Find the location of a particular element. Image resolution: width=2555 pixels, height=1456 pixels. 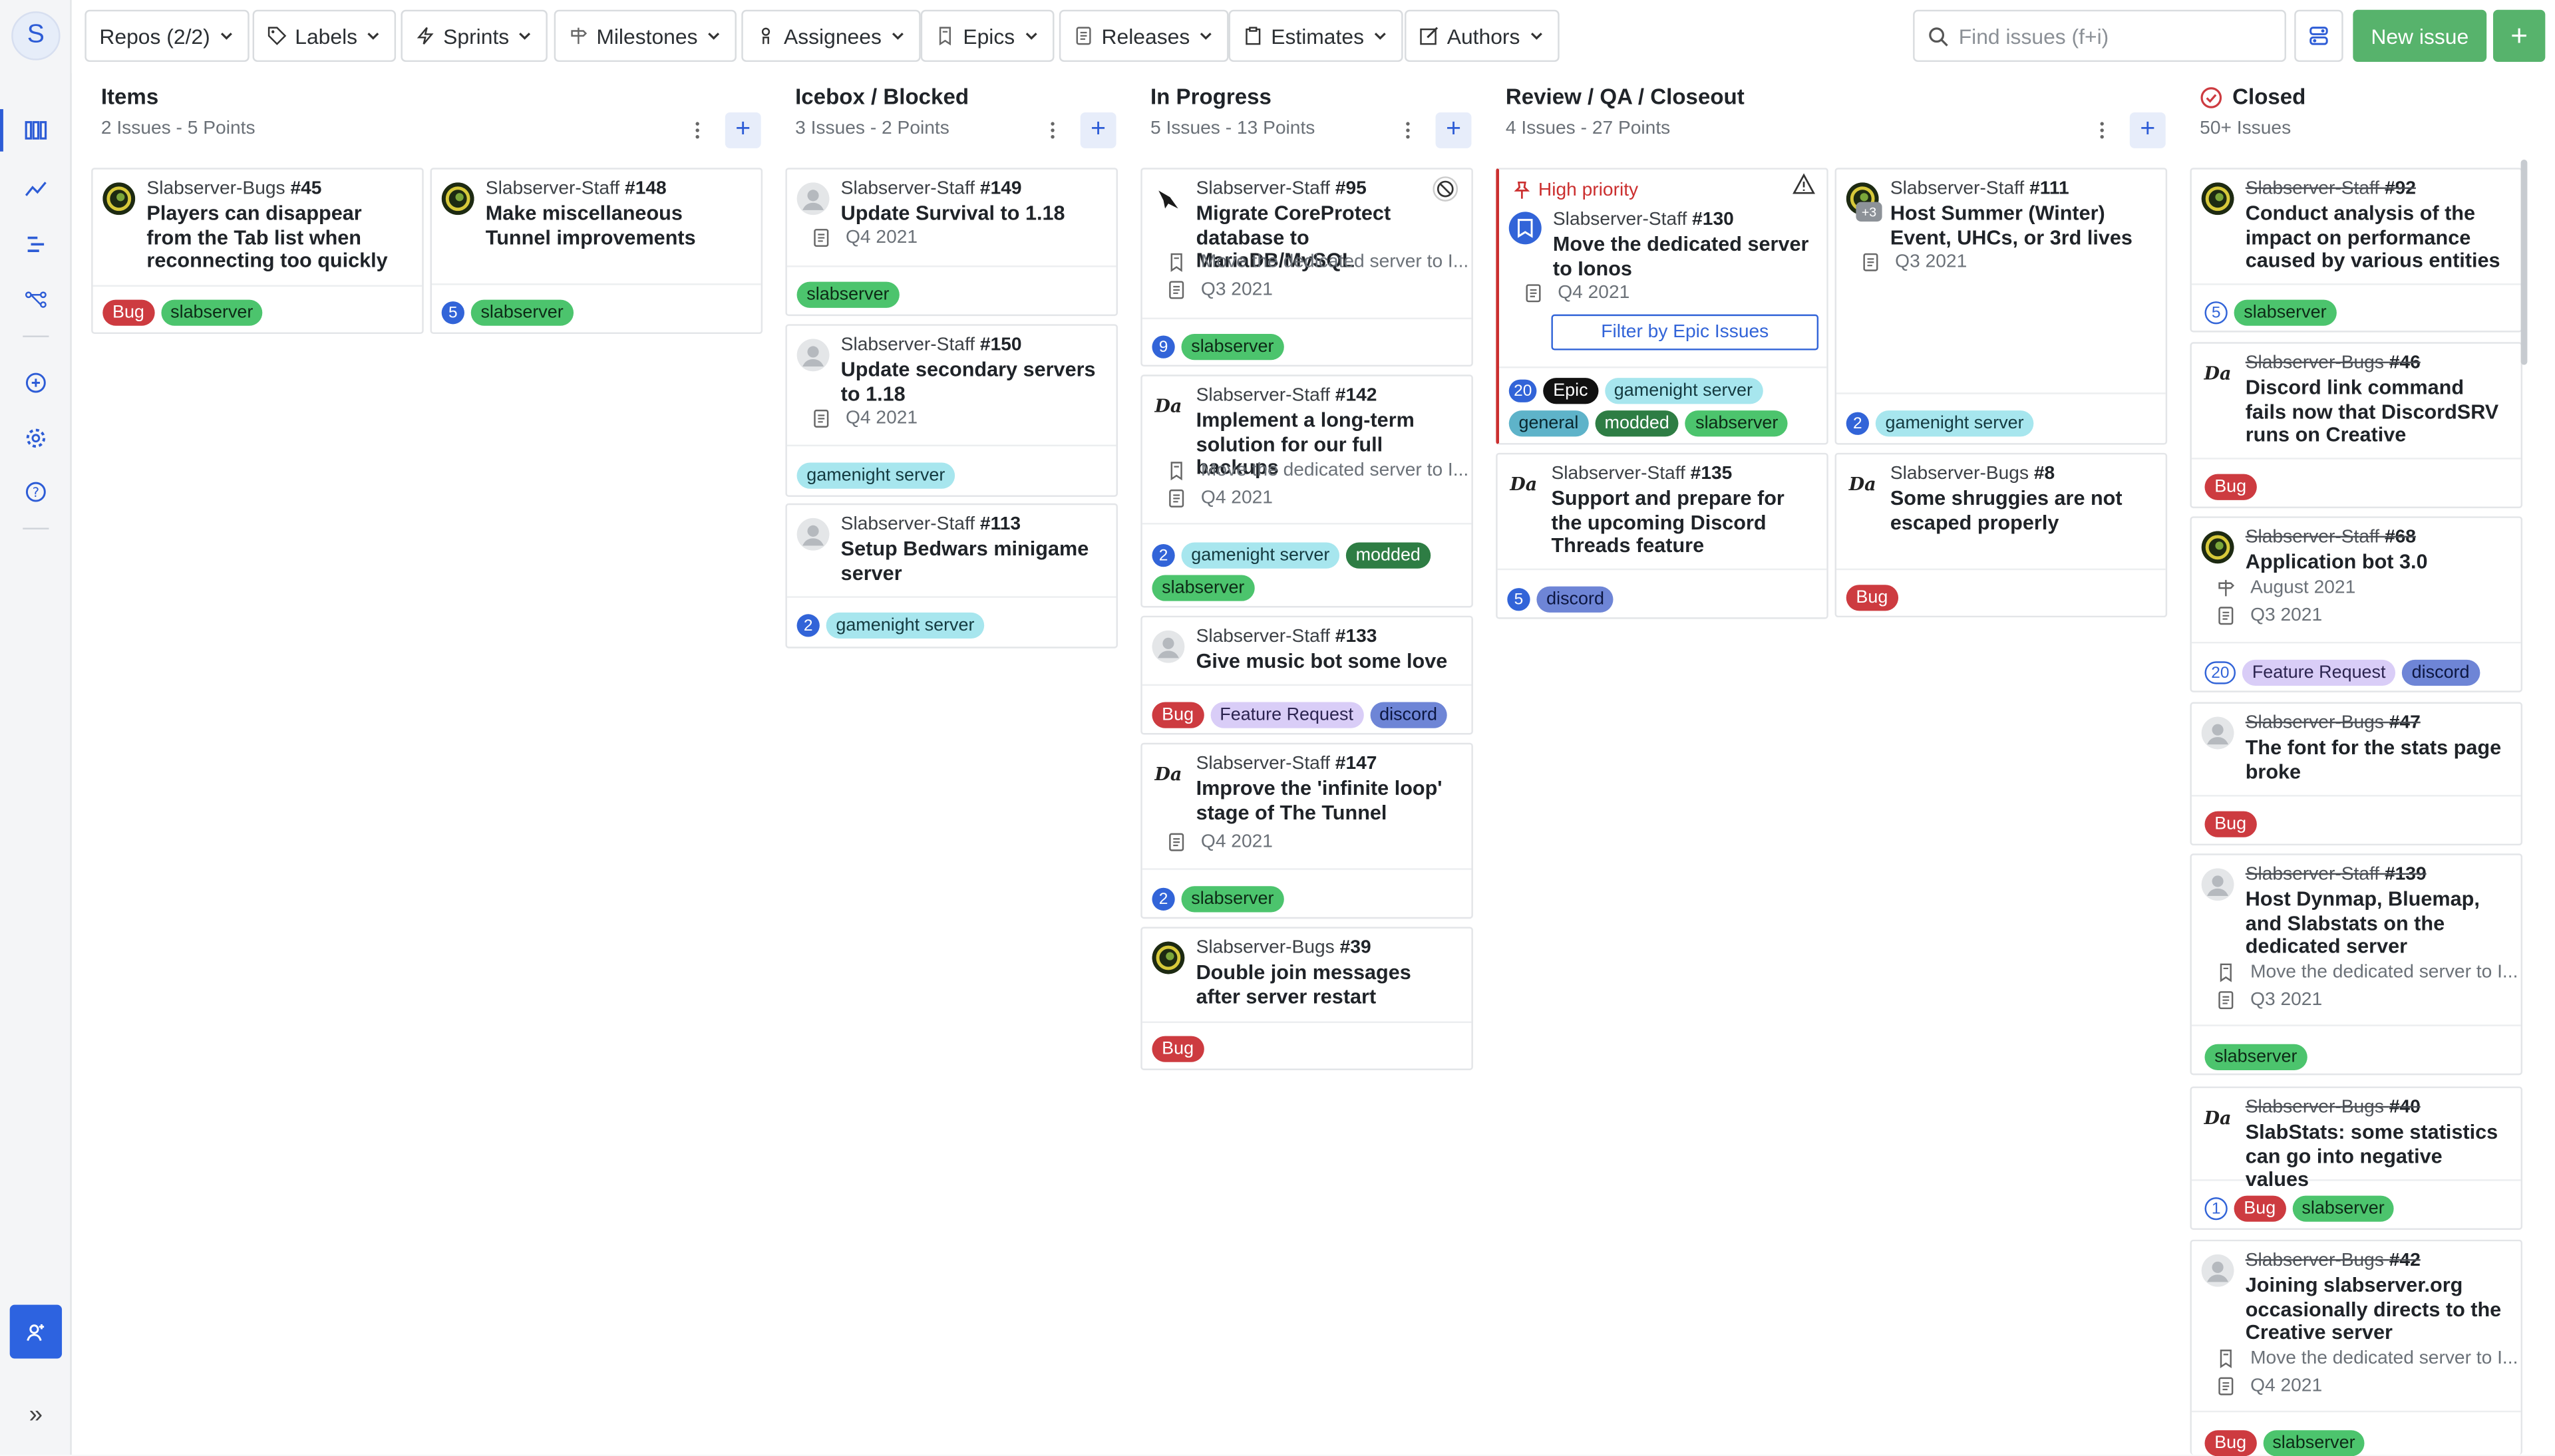

warning-icon is located at coordinates (1804, 184).